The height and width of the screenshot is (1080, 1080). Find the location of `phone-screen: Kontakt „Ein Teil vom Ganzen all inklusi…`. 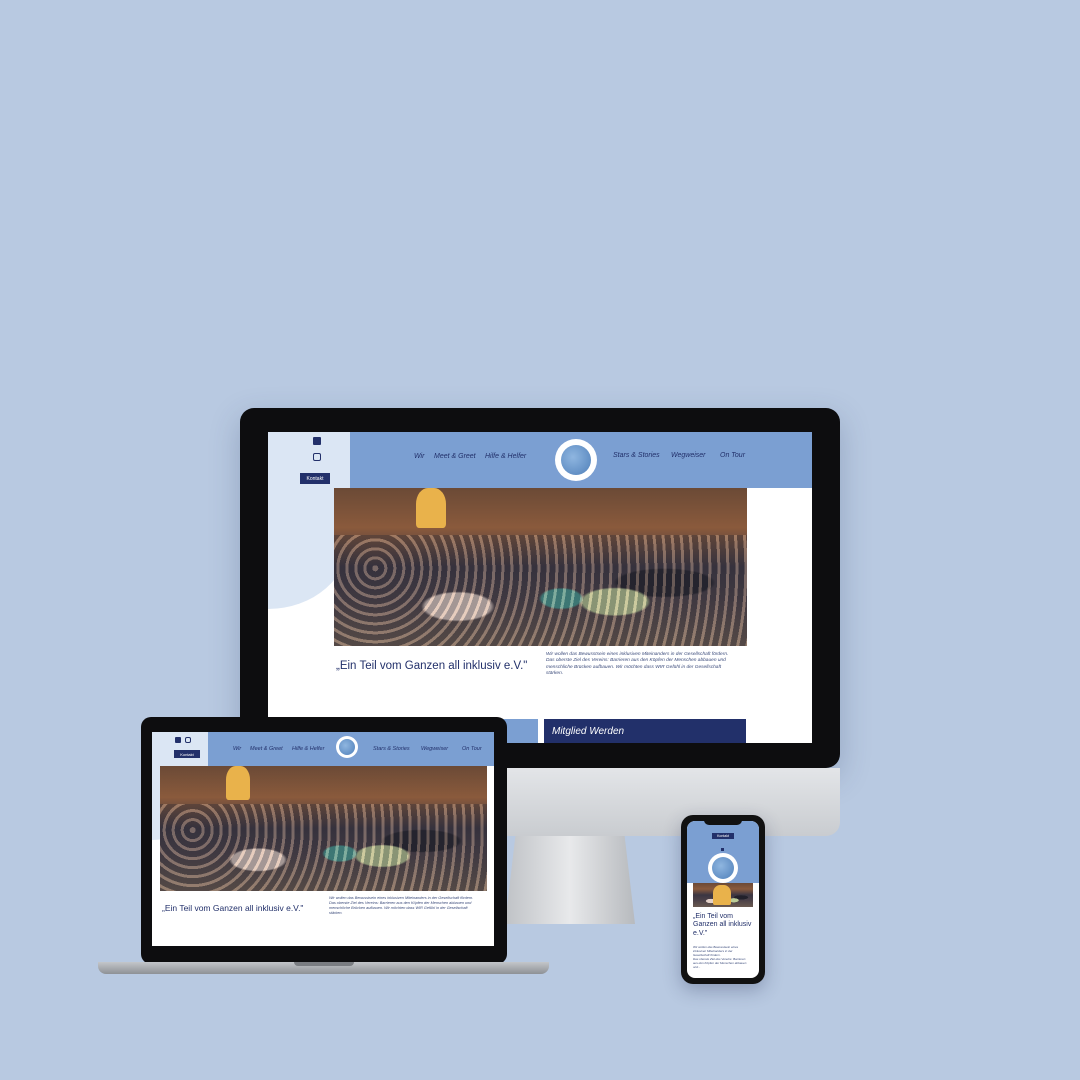

phone-screen: Kontakt „Ein Teil vom Ganzen all inklusi… is located at coordinates (723, 899).